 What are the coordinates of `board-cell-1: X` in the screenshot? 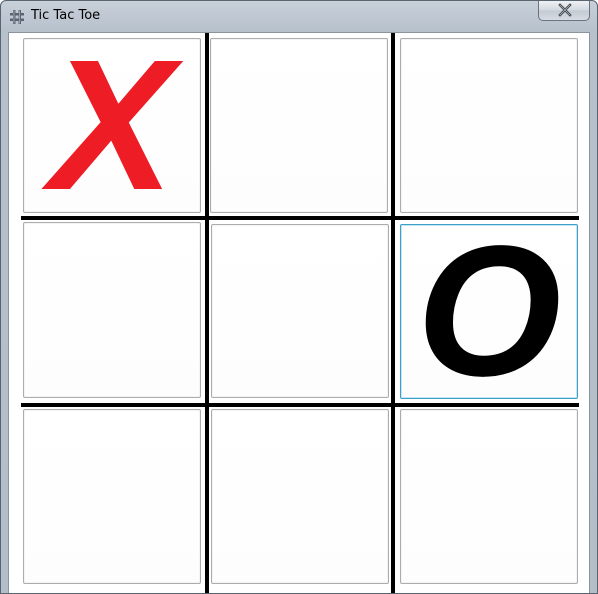 It's located at (112, 125).